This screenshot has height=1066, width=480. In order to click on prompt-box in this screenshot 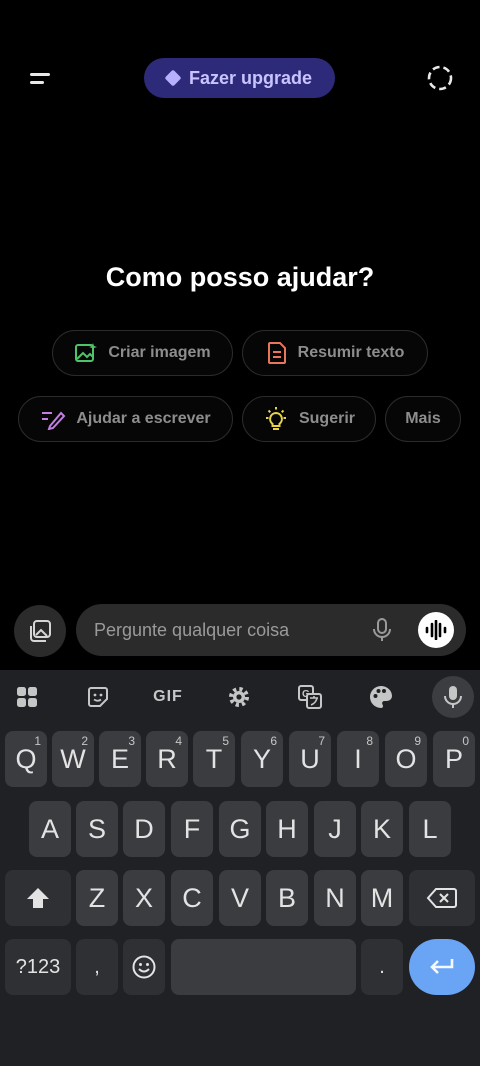, I will do `click(271, 630)`.